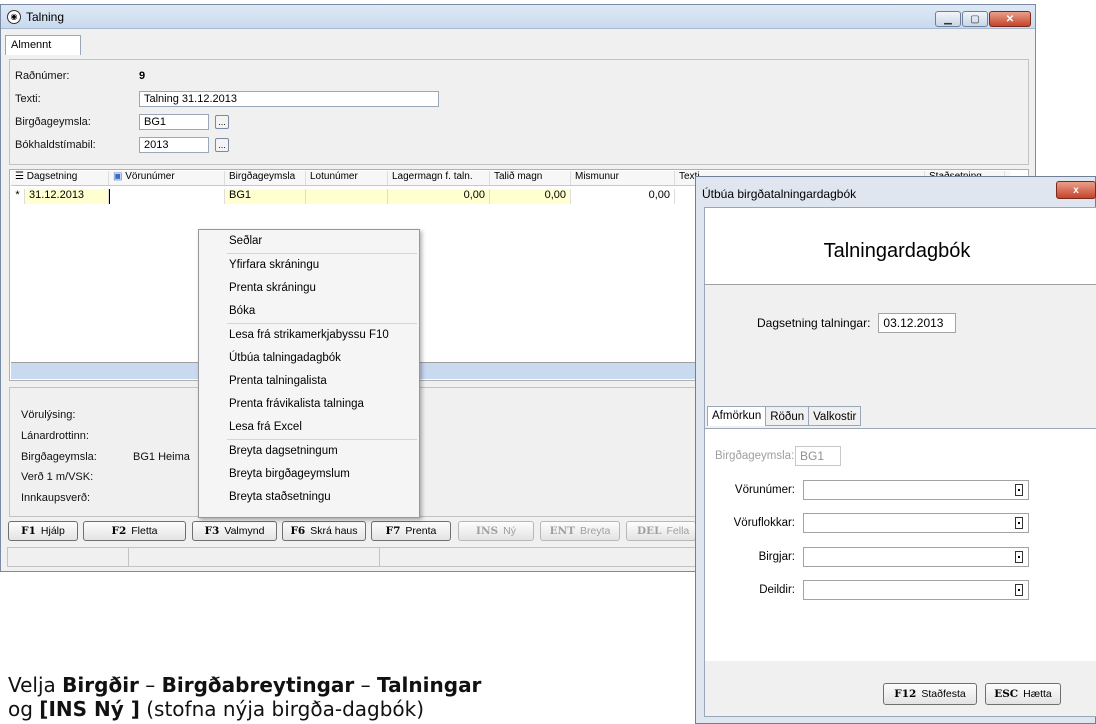 This screenshot has width=1096, height=724. What do you see at coordinates (916, 557) in the screenshot?
I see `dlg-birgjar-input` at bounding box center [916, 557].